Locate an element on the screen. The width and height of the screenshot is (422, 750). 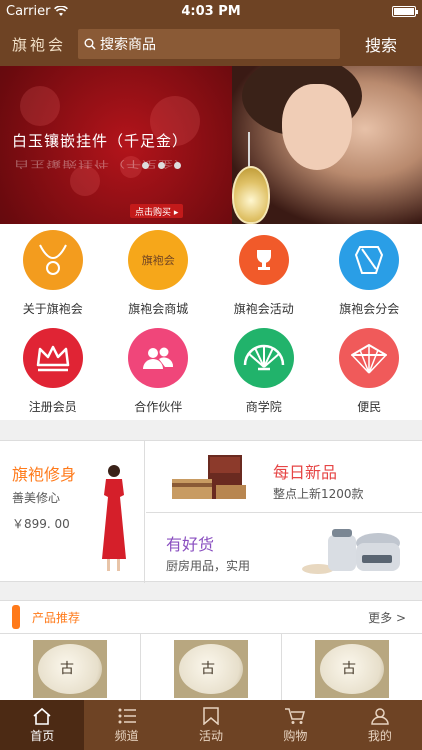
grid-item-mall: 旗袍会 旗袍会商城 is located at coordinates (159, 273).